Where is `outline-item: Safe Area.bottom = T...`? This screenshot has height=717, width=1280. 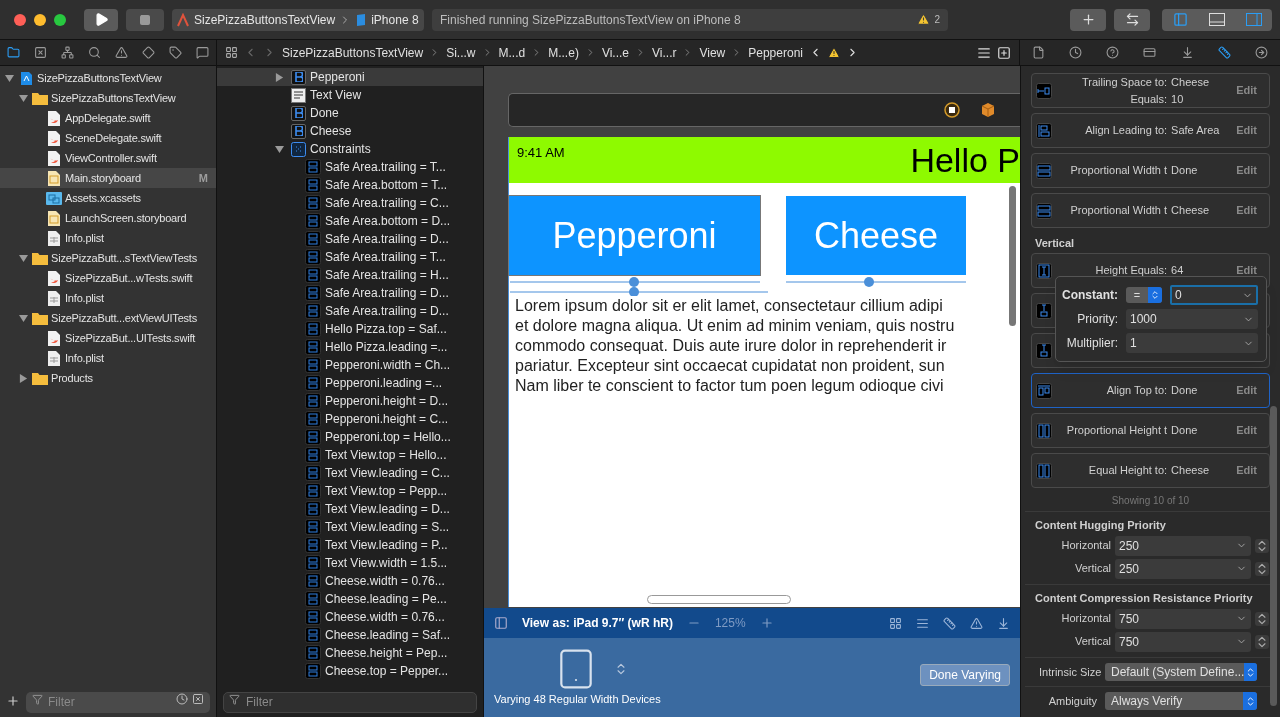
outline-item: Safe Area.bottom = T... is located at coordinates (350, 185).